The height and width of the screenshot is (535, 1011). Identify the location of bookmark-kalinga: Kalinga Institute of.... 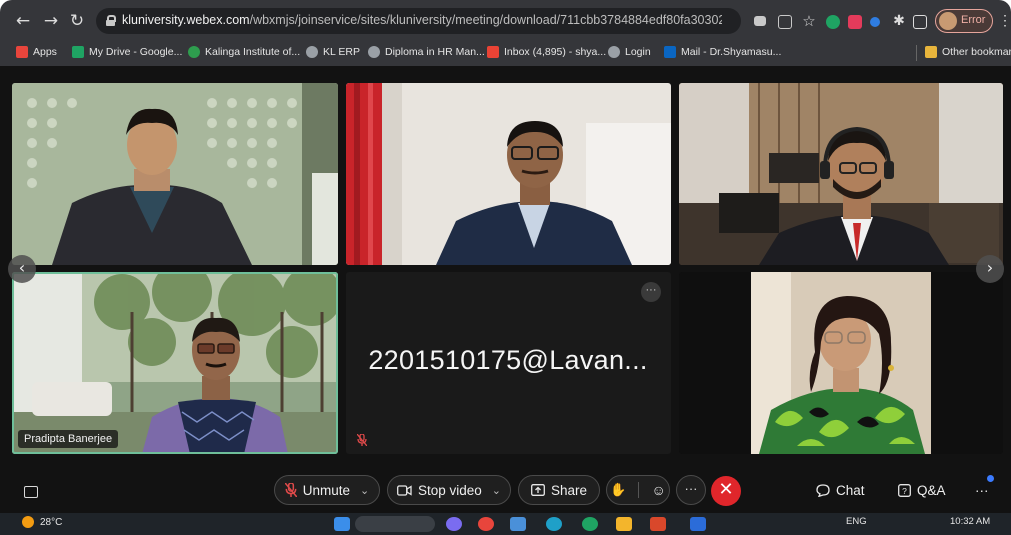
(244, 52).